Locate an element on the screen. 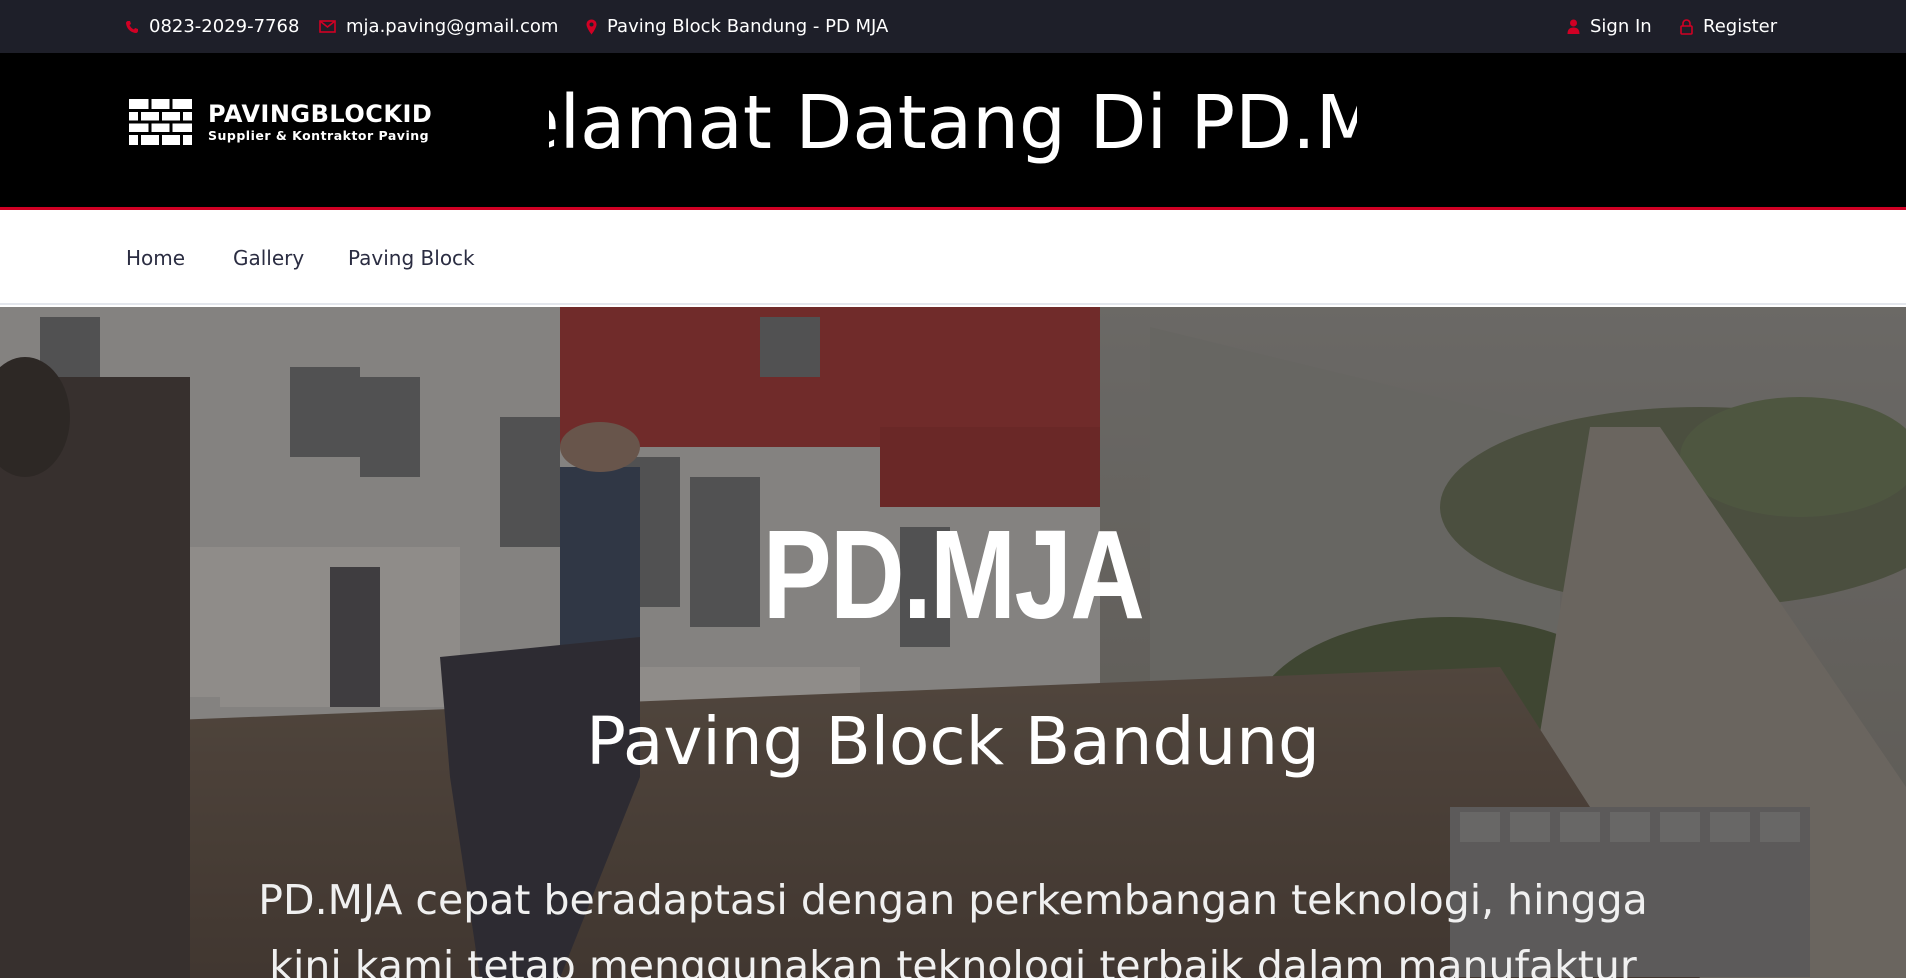  phone-number: 0823-2029-7768 is located at coordinates (224, 26).